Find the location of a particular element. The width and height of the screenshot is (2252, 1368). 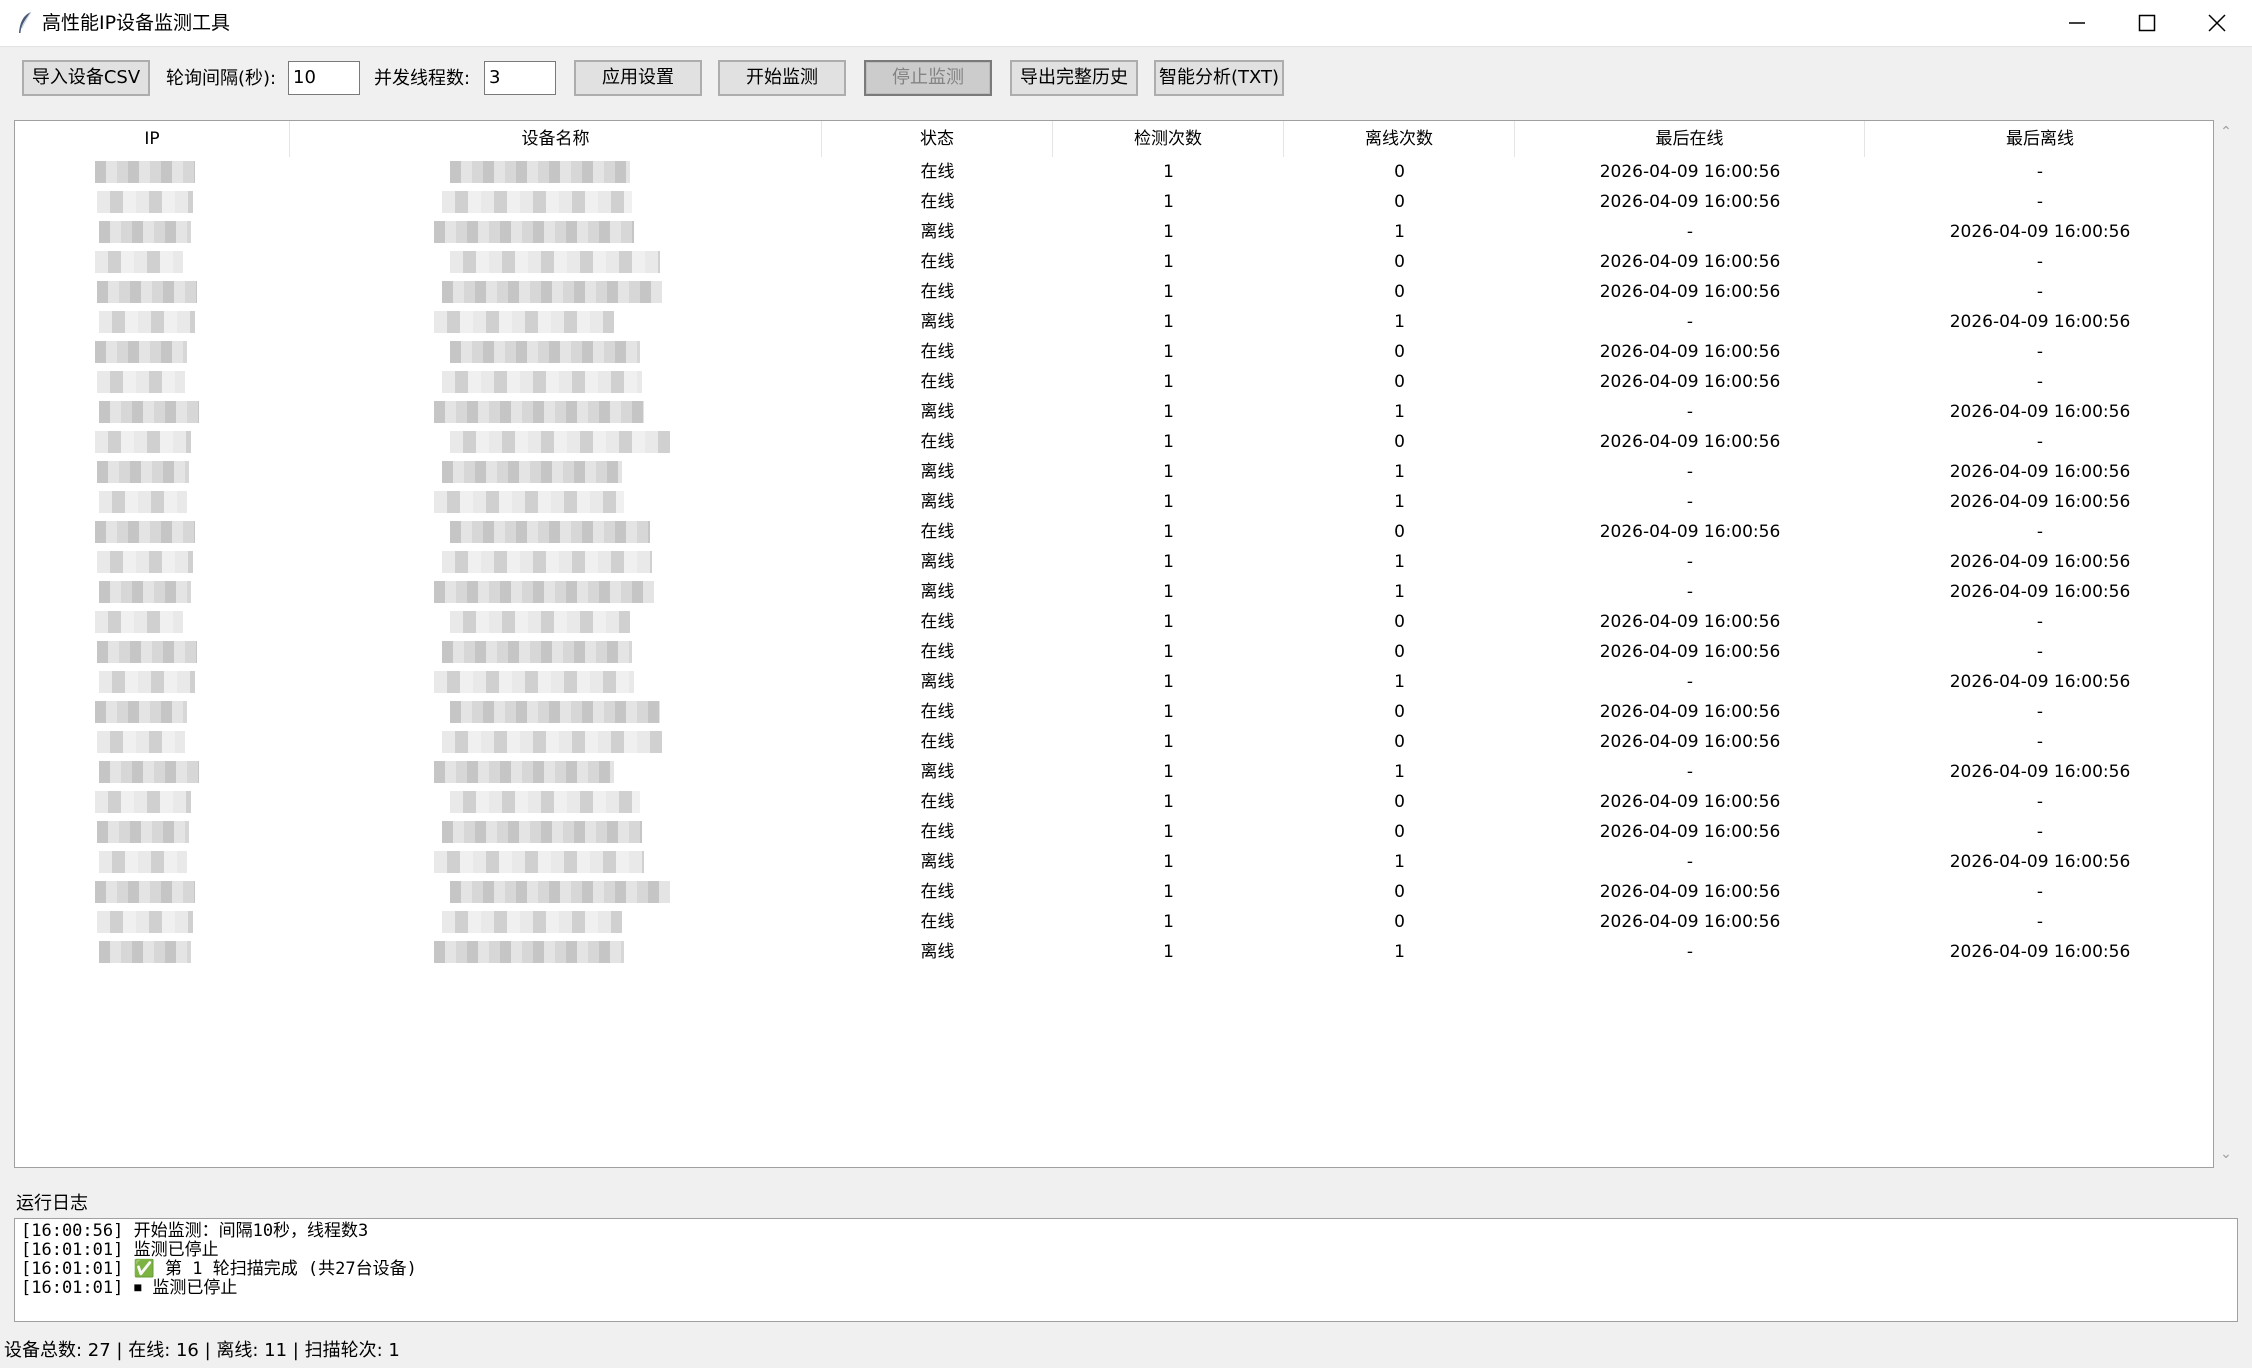

column-header-ip: IP is located at coordinates (152, 139).